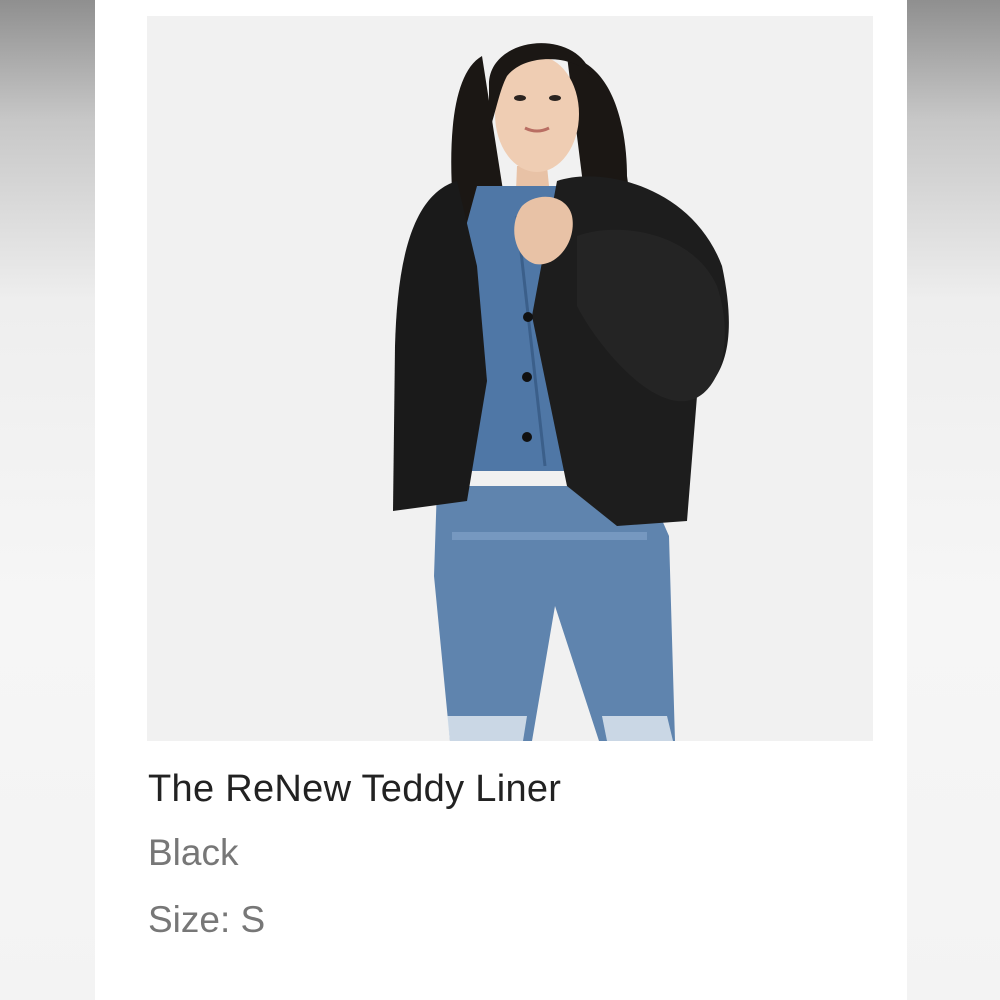 The image size is (1000, 1000). What do you see at coordinates (354, 789) in the screenshot?
I see `product-title: The ReNew Teddy Liner` at bounding box center [354, 789].